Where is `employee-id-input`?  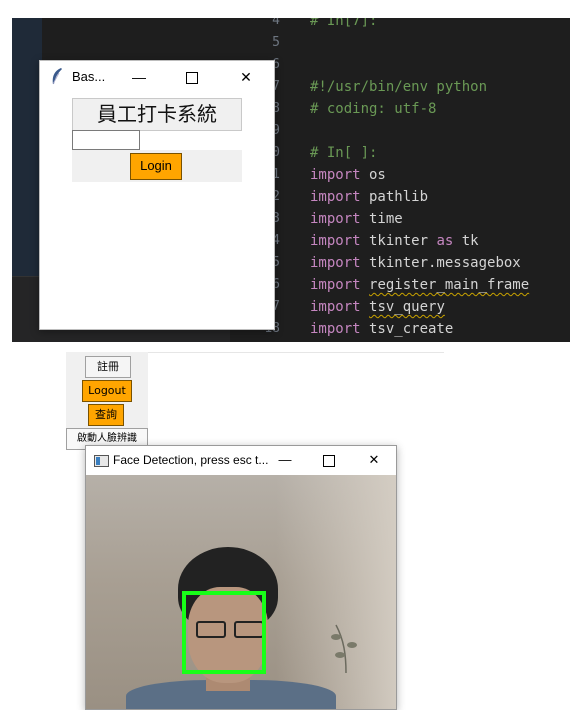
employee-id-input is located at coordinates (106, 140).